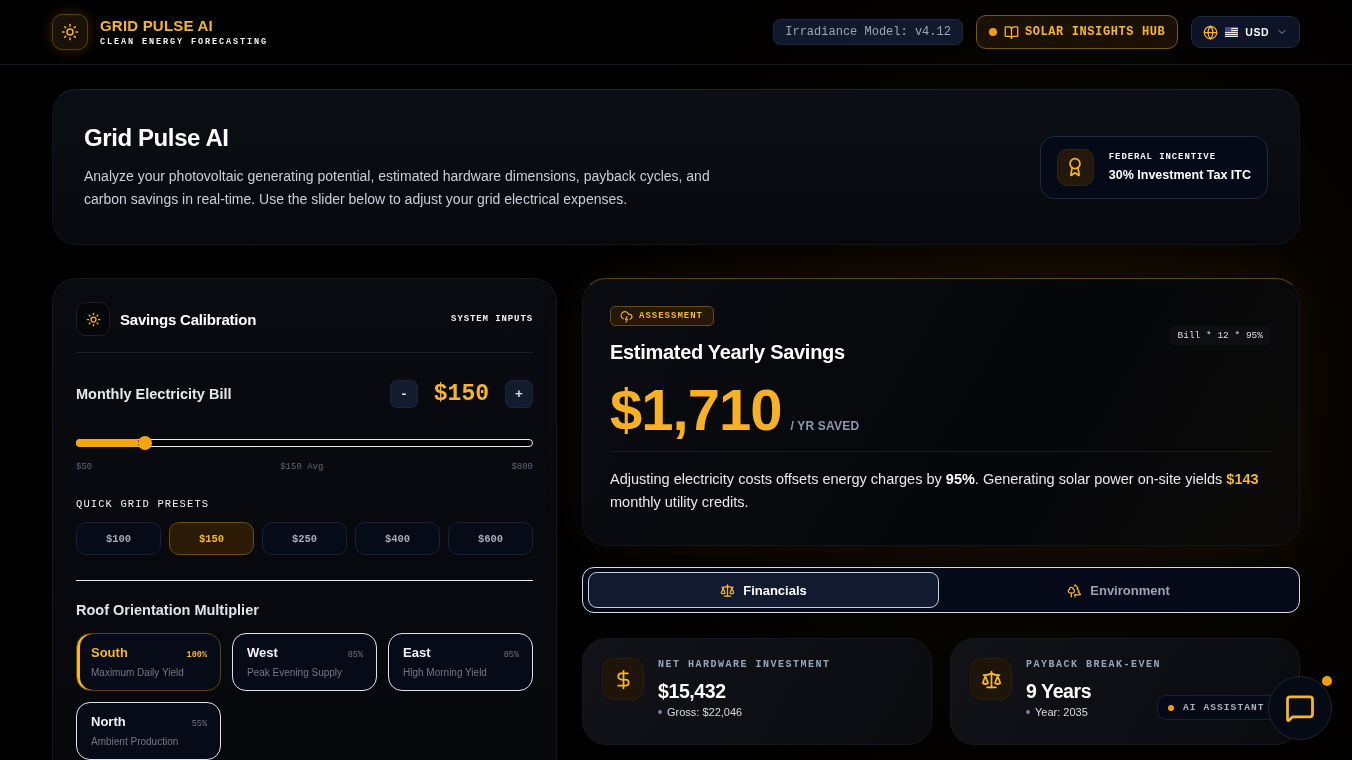  Describe the element at coordinates (70, 32) in the screenshot. I see `sun-logo-icon` at that location.